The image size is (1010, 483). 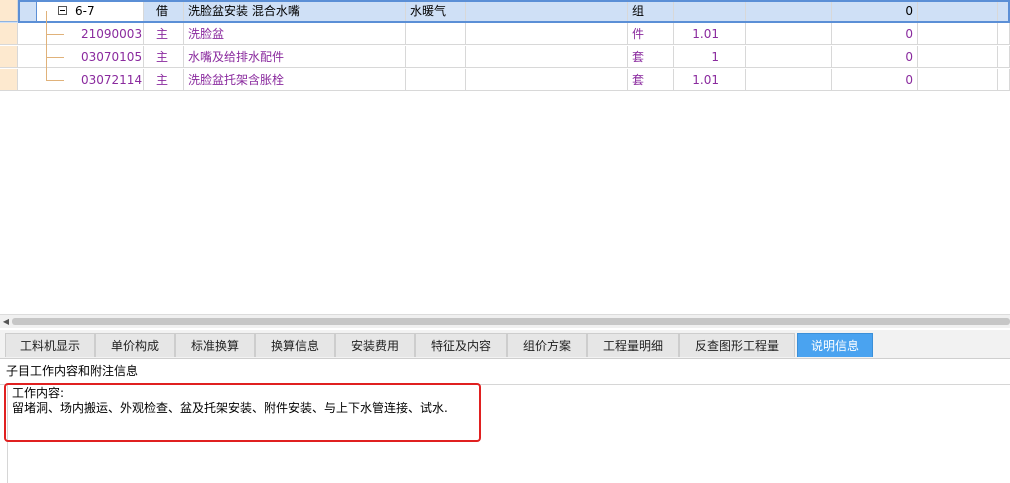 What do you see at coordinates (295, 11) in the screenshot?
I see `name-cell: 洗脸盆安装 混合水嘴` at bounding box center [295, 11].